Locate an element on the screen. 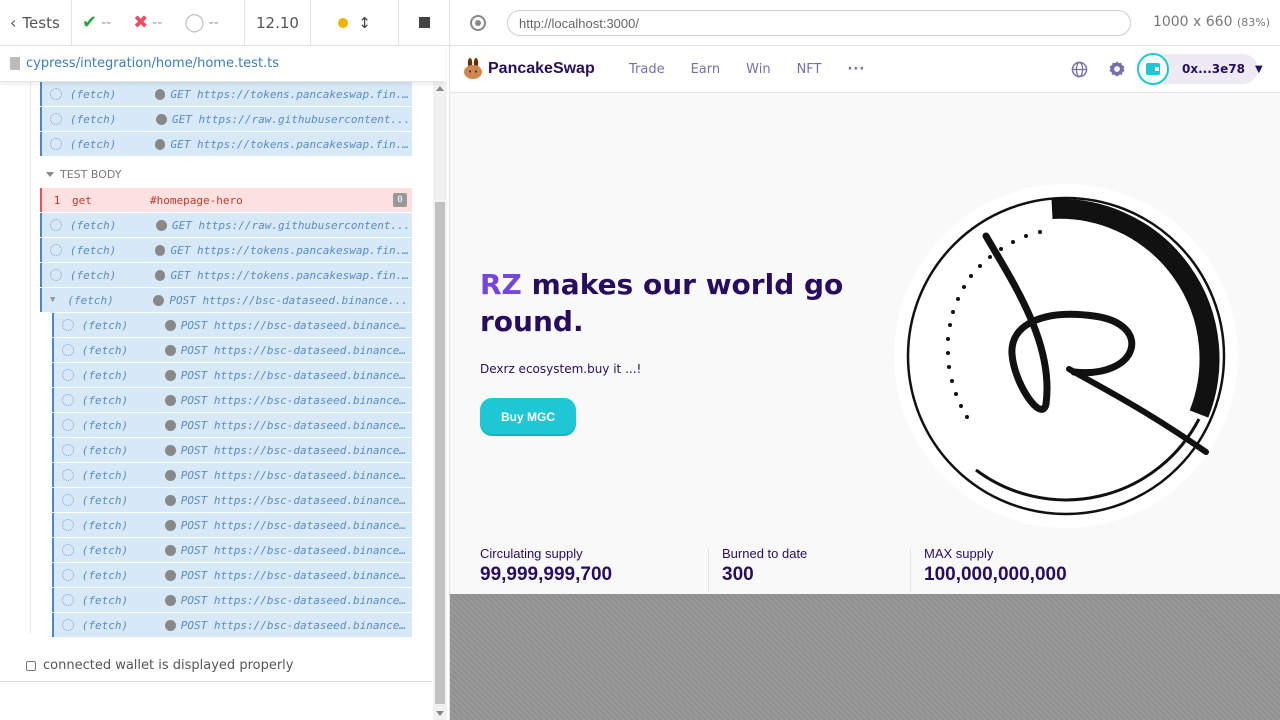 Image resolution: width=1280 pixels, height=720 pixels. nav-item-nft: NFT is located at coordinates (809, 69).